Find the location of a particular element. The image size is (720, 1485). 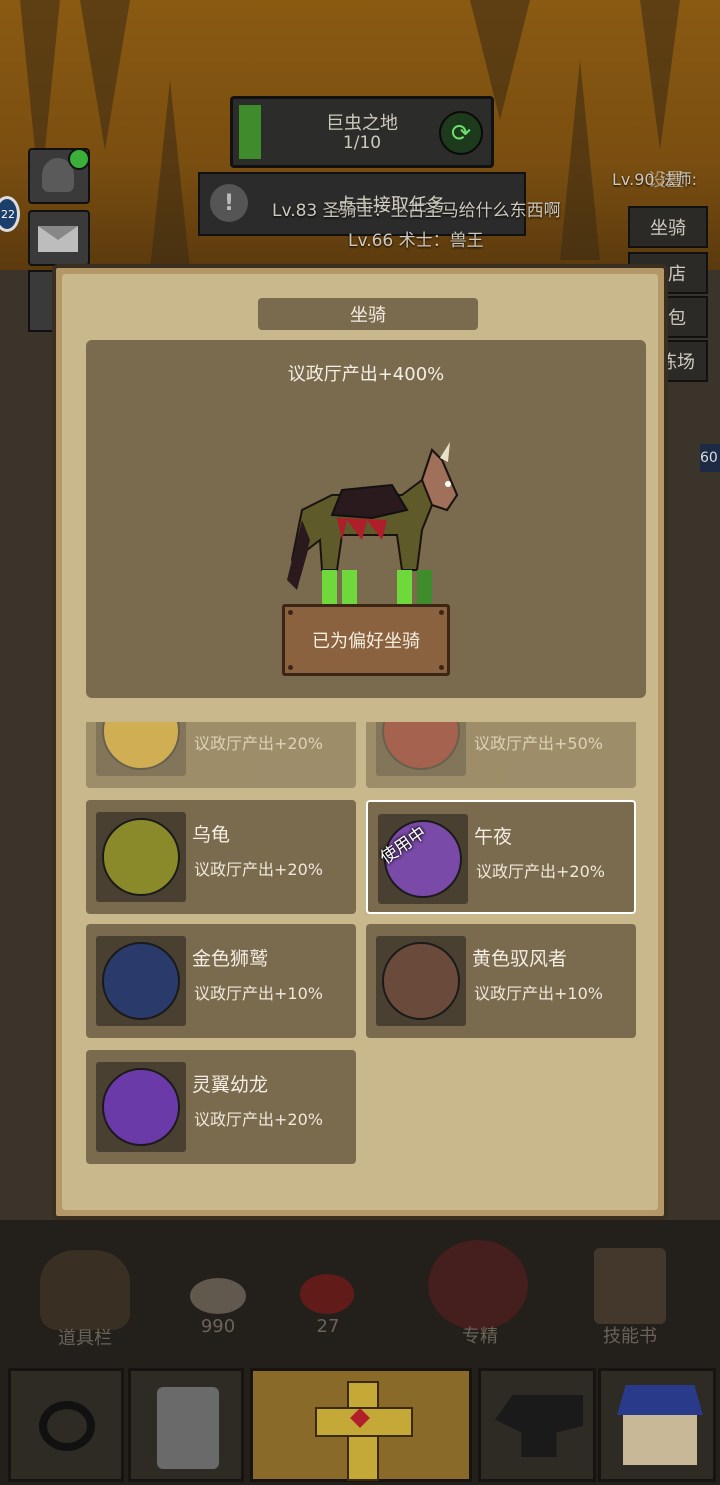

mount-name: 金色狮鹫 is located at coordinates (230, 959).